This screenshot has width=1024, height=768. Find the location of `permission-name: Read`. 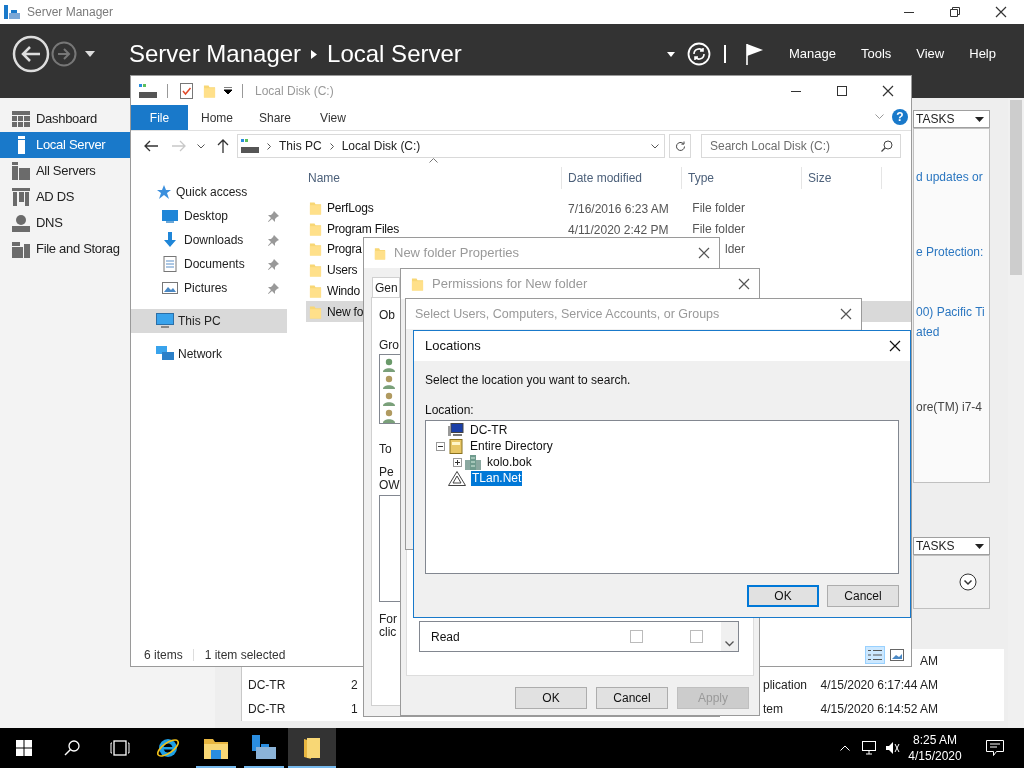

permission-name: Read is located at coordinates (446, 637).